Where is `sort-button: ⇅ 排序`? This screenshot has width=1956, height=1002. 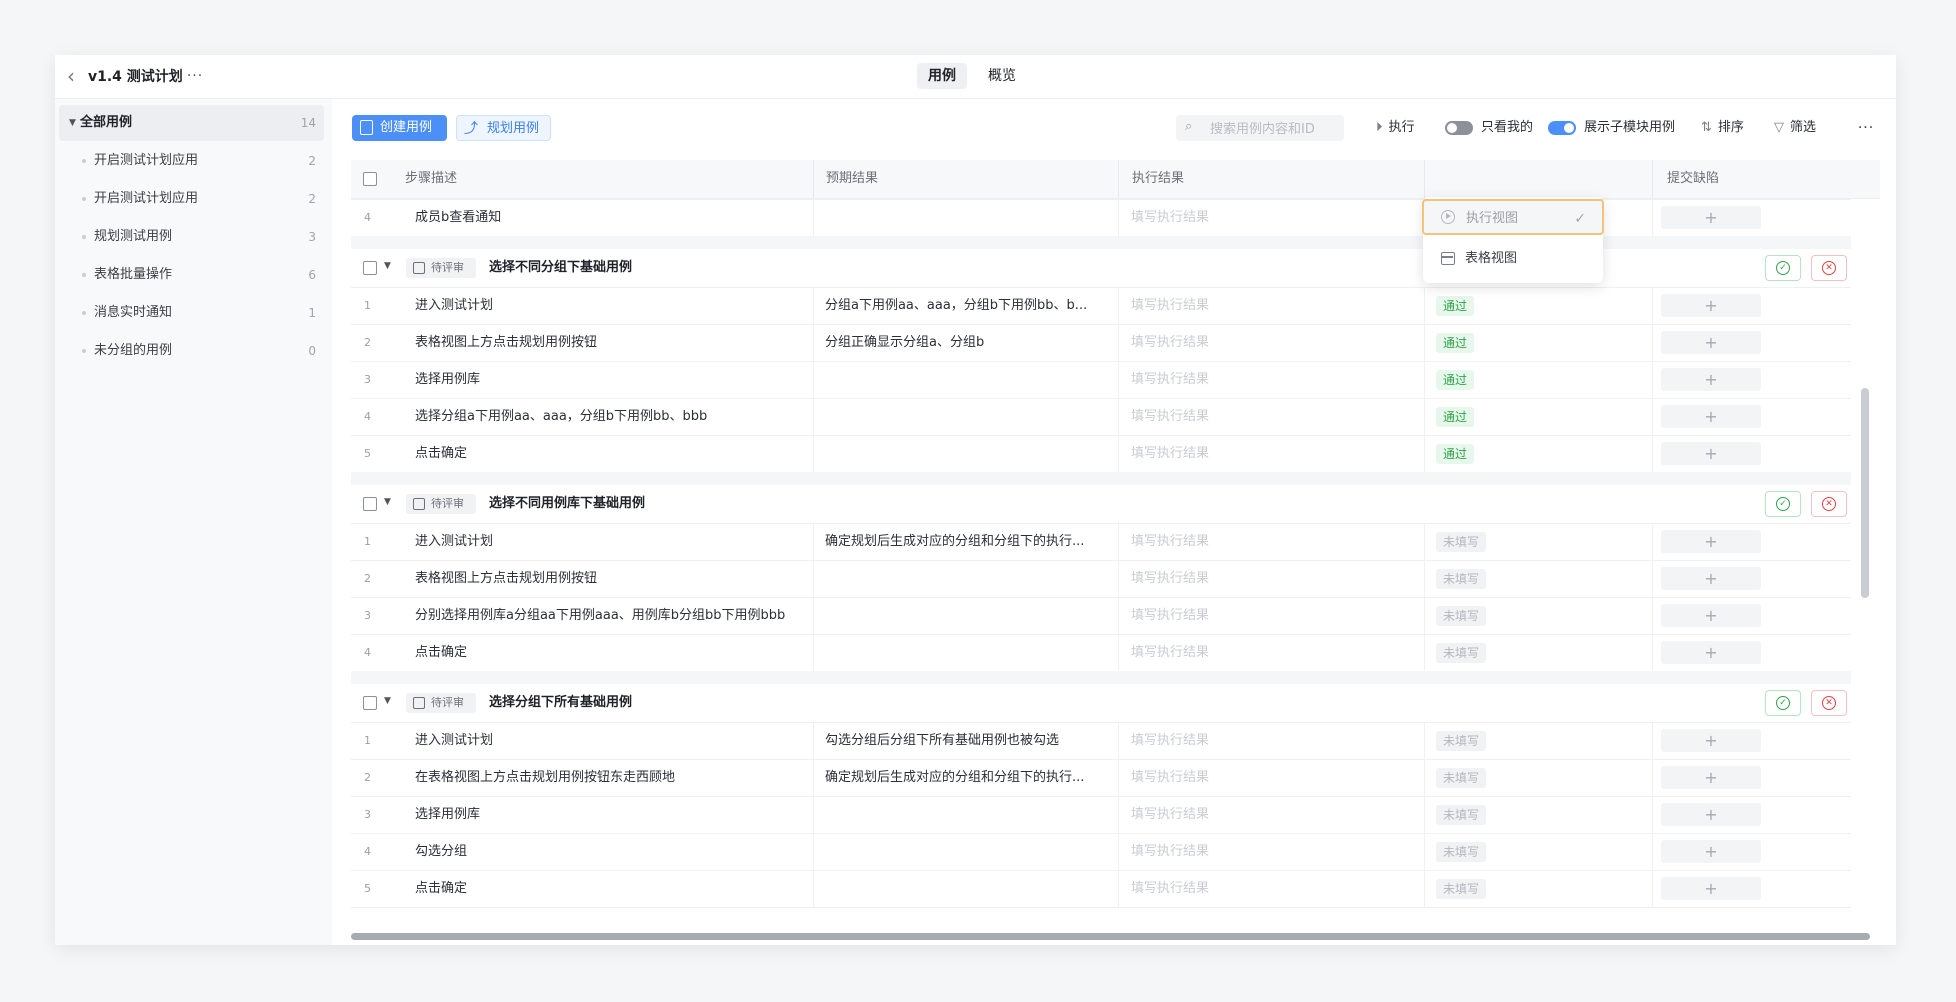 sort-button: ⇅ 排序 is located at coordinates (1722, 128).